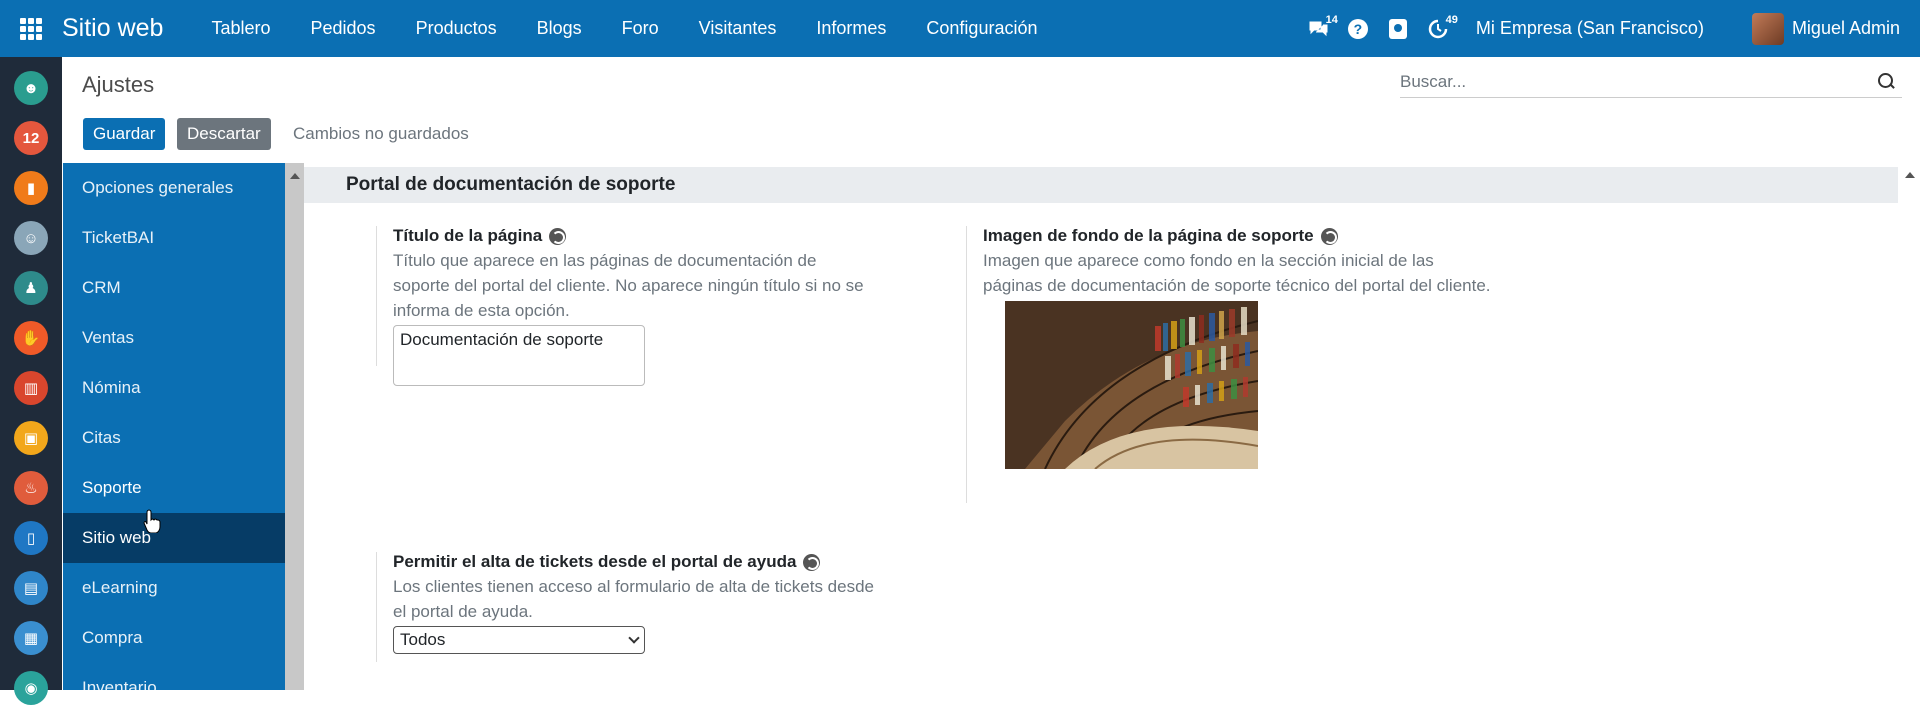 The height and width of the screenshot is (705, 1920). I want to click on background-image-label: Imagen de fondo de la página de soporte, so click(1148, 235).